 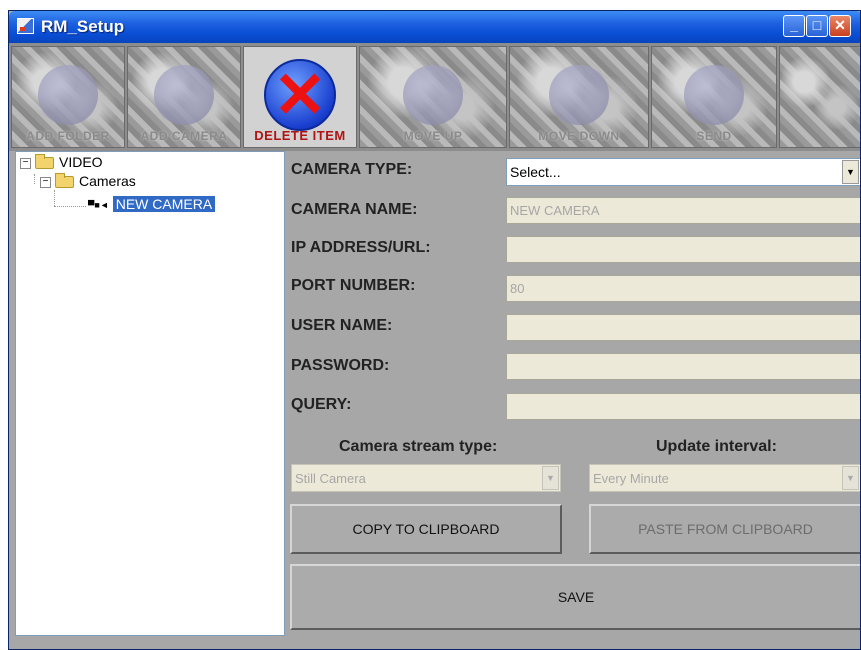 What do you see at coordinates (98, 205) in the screenshot?
I see `camera-icon: ▀■◄` at bounding box center [98, 205].